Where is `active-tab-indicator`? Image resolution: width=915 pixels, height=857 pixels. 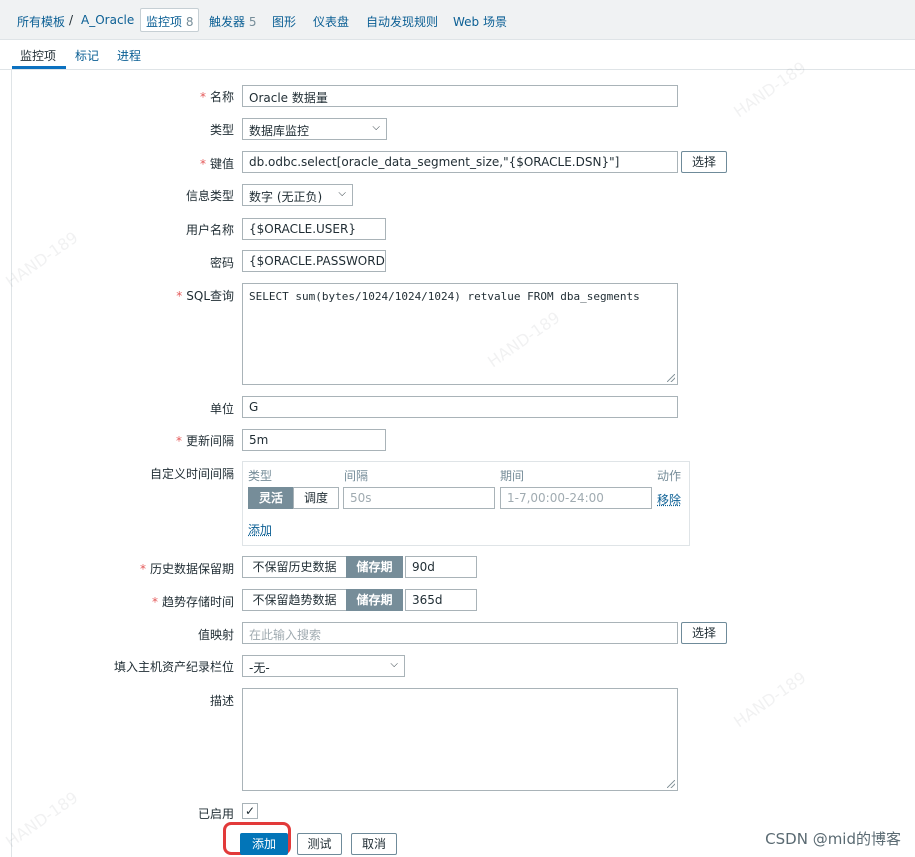
active-tab-indicator is located at coordinates (39, 67).